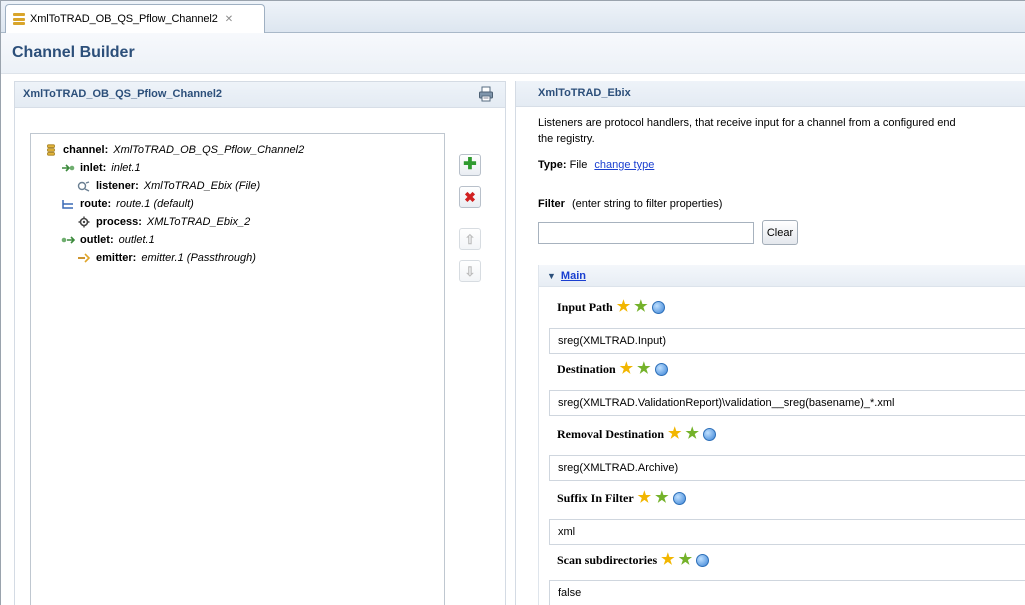 This screenshot has width=1025, height=605. Describe the element at coordinates (770, 94) in the screenshot. I see `right-panel-header: XmlToTRAD_Ebix` at that location.